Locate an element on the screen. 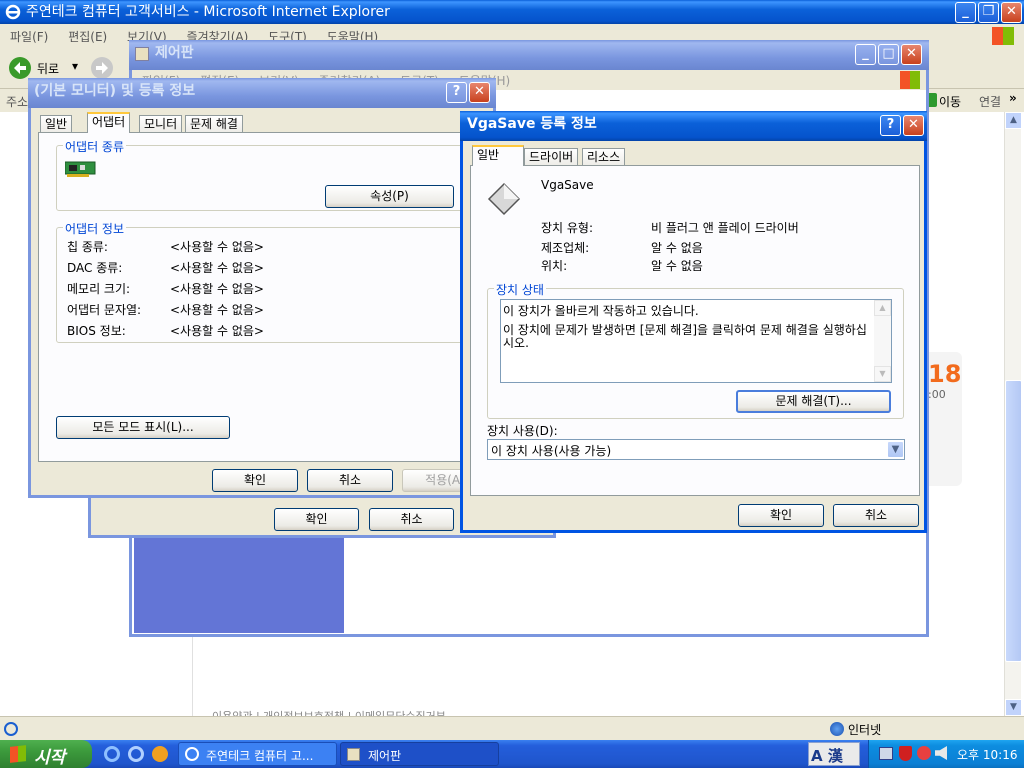 The height and width of the screenshot is (768, 1024). back-arrow-icon is located at coordinates (20, 68).